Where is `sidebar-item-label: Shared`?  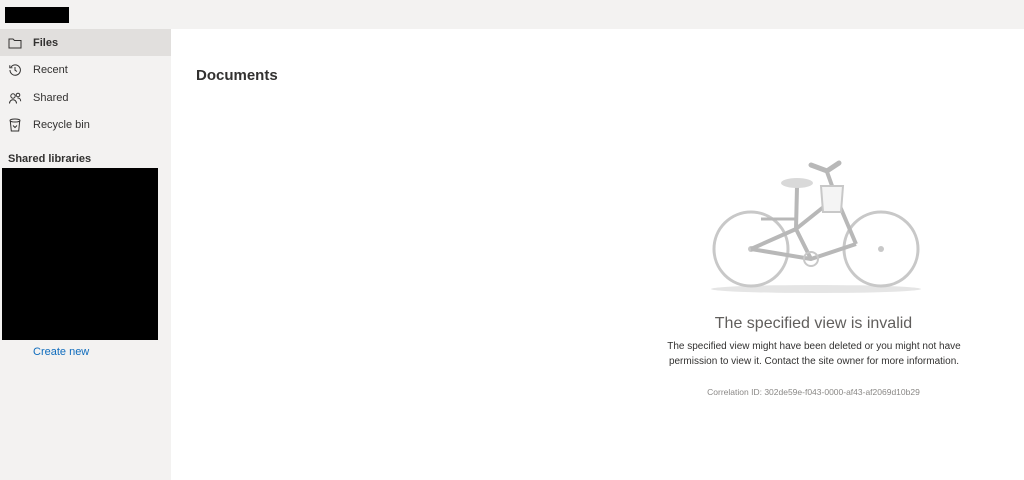
sidebar-item-label: Shared is located at coordinates (51, 97).